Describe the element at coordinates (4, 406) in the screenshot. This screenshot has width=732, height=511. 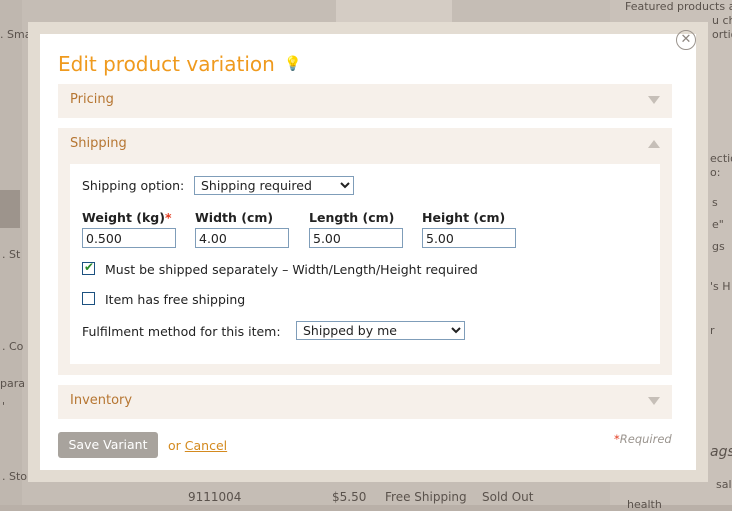
I see `bg-text: '` at that location.